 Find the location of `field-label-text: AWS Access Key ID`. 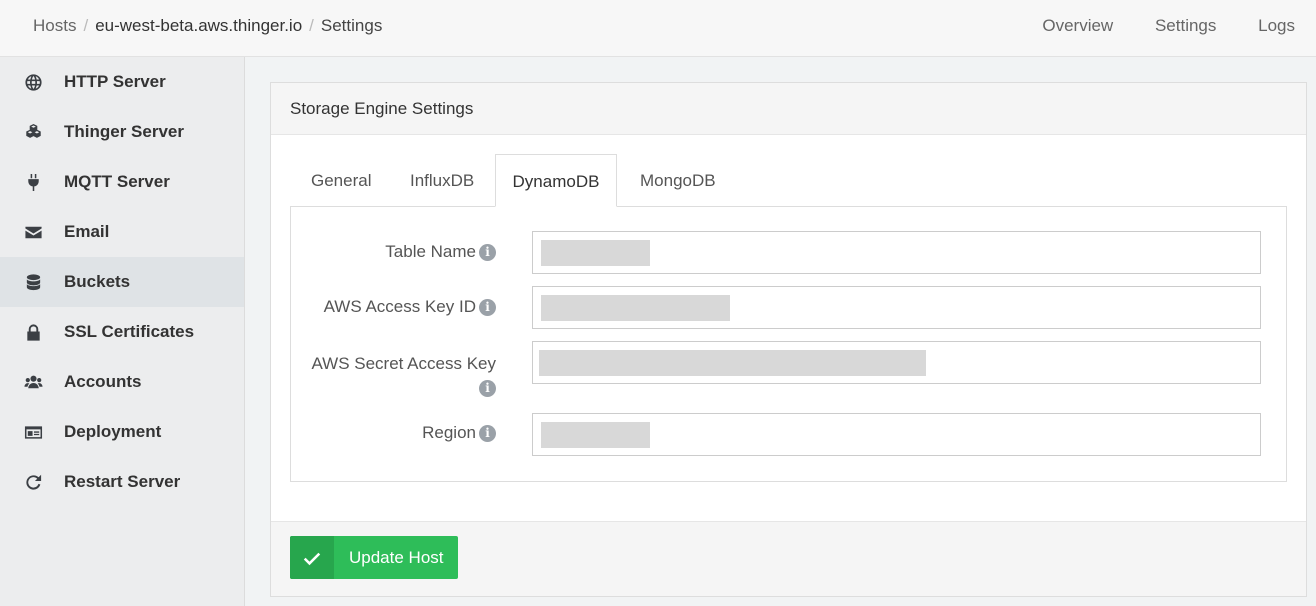

field-label-text: AWS Access Key ID is located at coordinates (399, 306).